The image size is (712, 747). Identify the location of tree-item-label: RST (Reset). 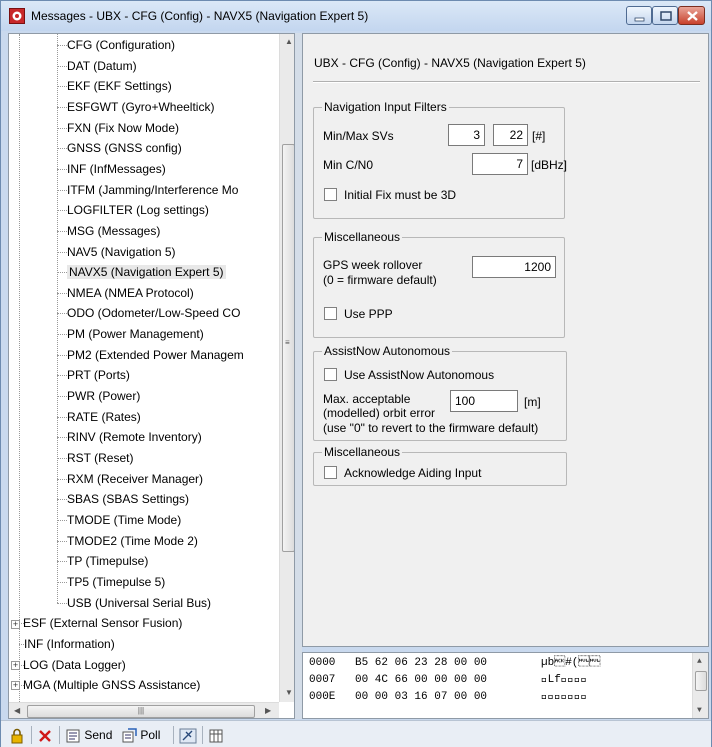
(100, 458).